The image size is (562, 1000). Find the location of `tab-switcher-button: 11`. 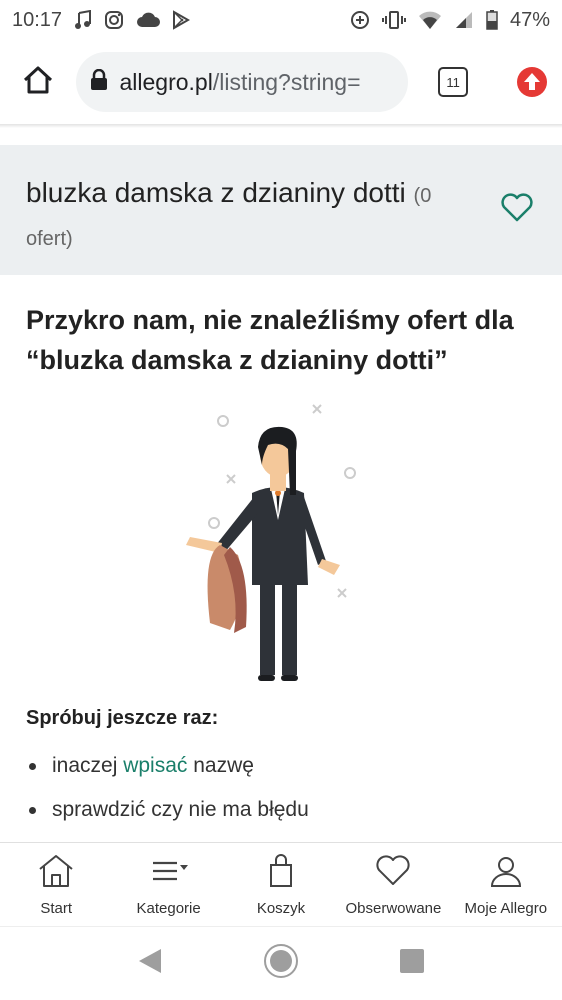

tab-switcher-button: 11 is located at coordinates (453, 82).